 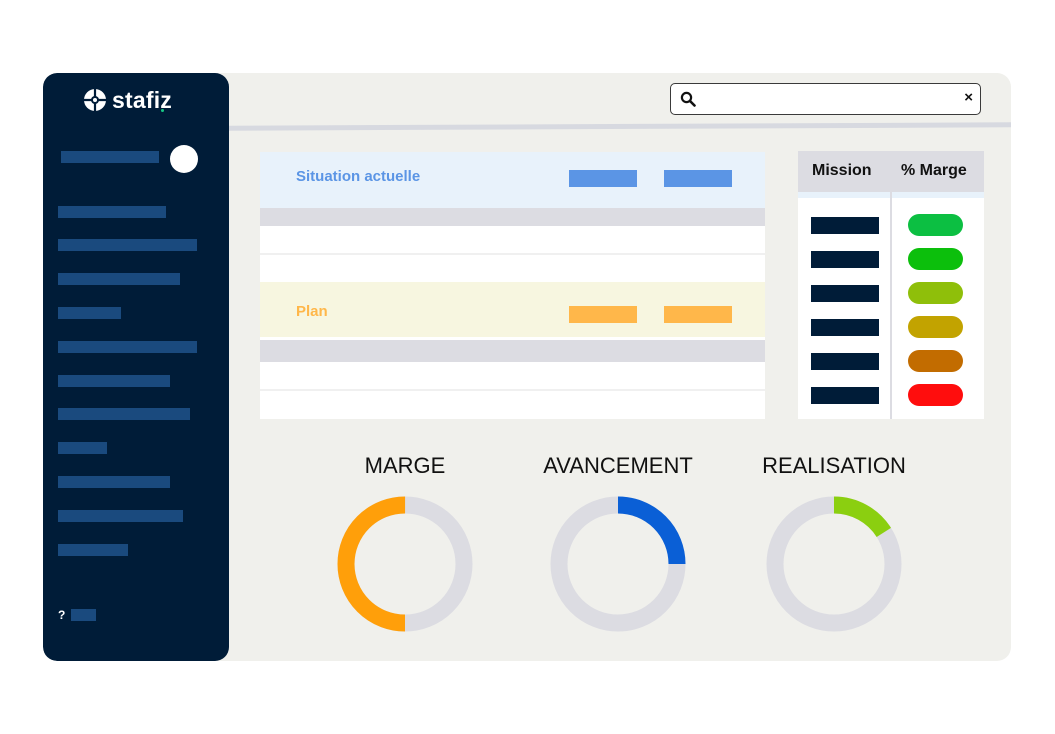 I want to click on column-divider, so click(x=891, y=285).